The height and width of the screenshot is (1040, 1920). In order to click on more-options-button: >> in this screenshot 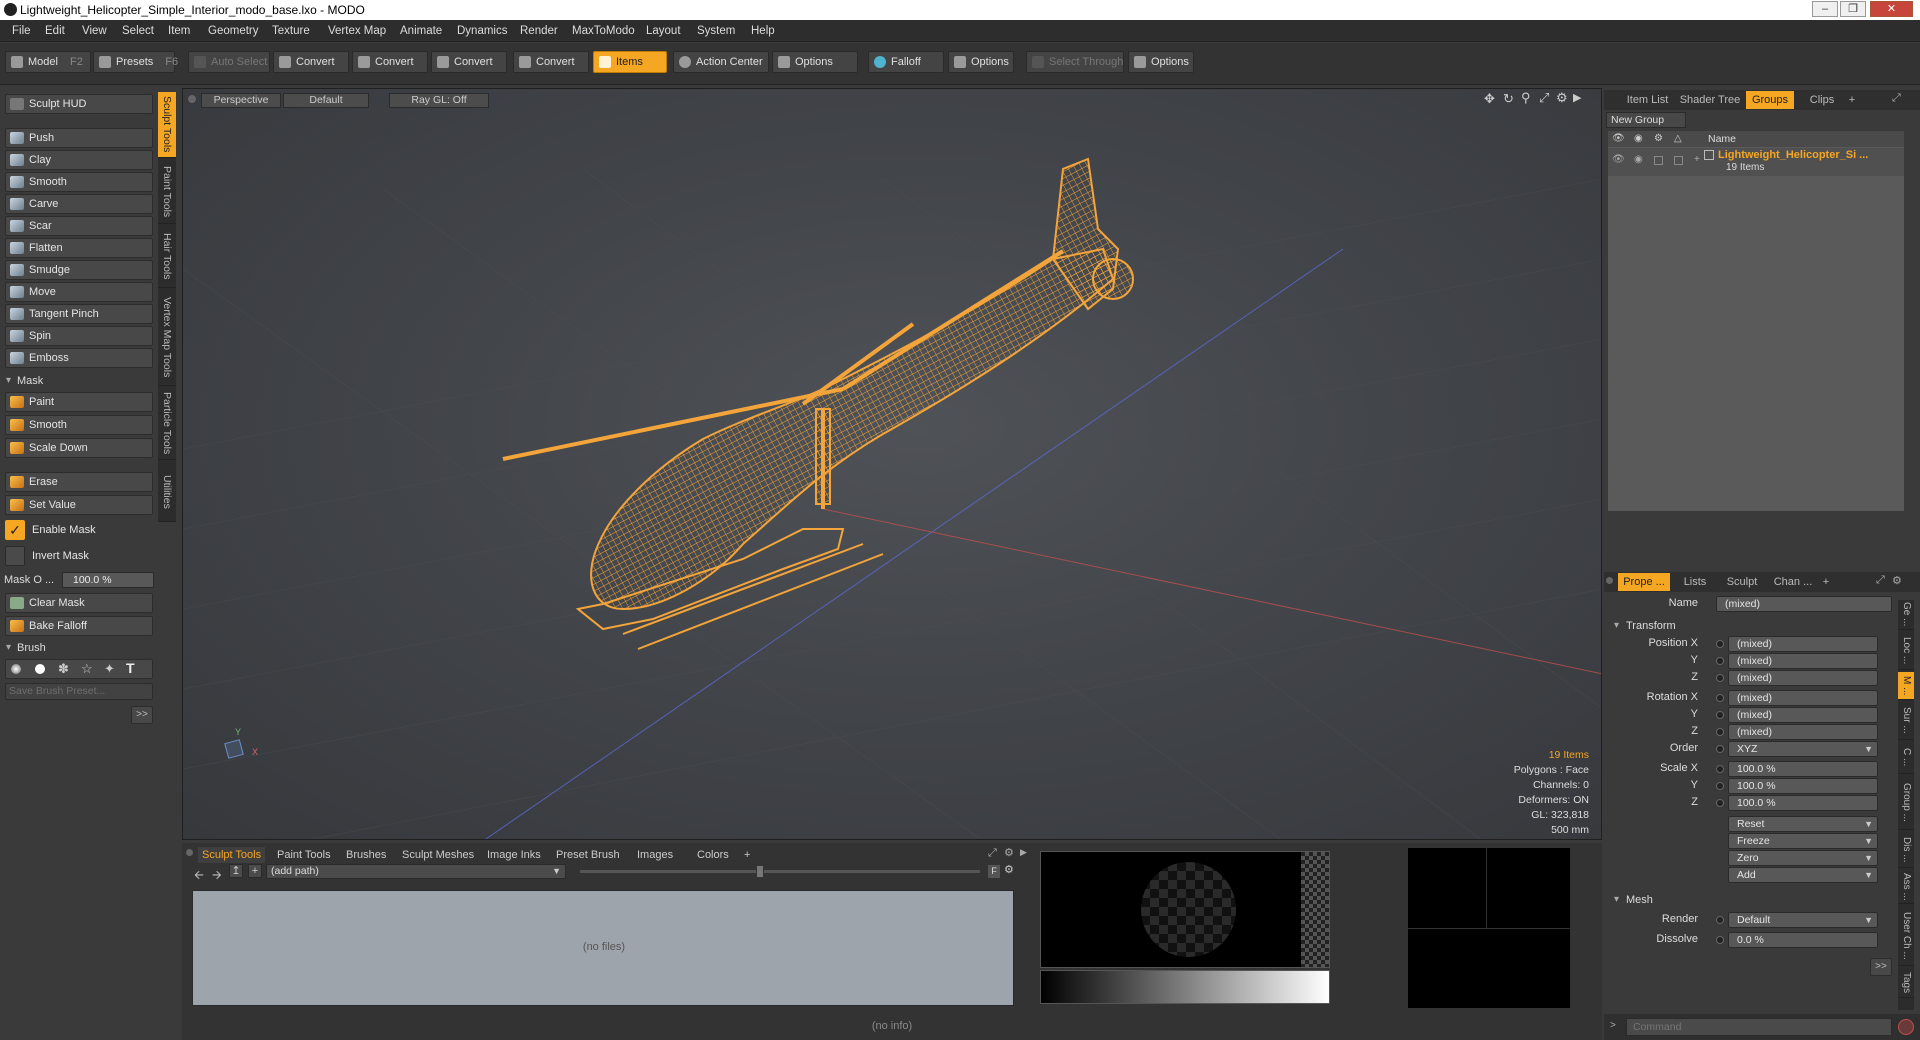, I will do `click(142, 715)`.